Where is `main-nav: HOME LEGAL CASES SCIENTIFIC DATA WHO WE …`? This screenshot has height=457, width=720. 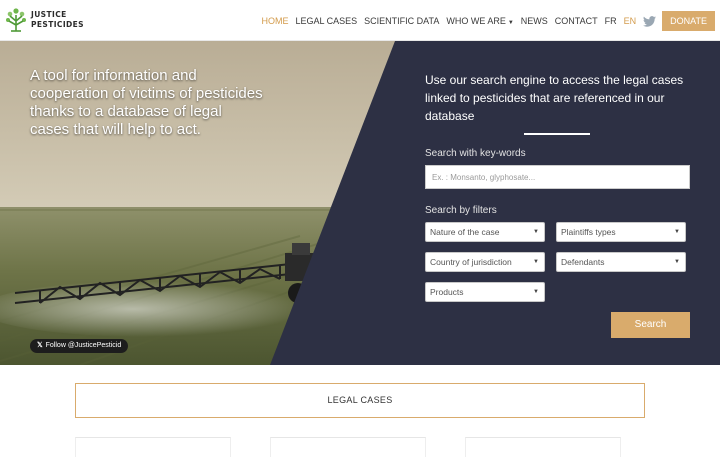
main-nav: HOME LEGAL CASES SCIENTIFIC DATA WHO WE … is located at coordinates (490, 21).